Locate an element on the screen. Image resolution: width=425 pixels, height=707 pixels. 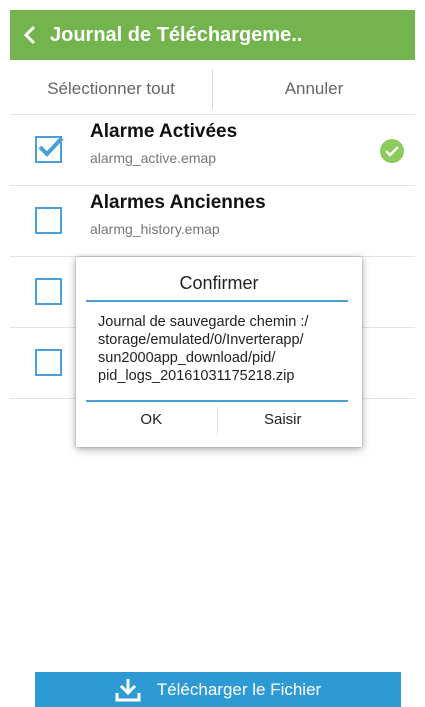
dialog-message-line: Journal de sauvegarde chemin :/ is located at coordinates (203, 322).